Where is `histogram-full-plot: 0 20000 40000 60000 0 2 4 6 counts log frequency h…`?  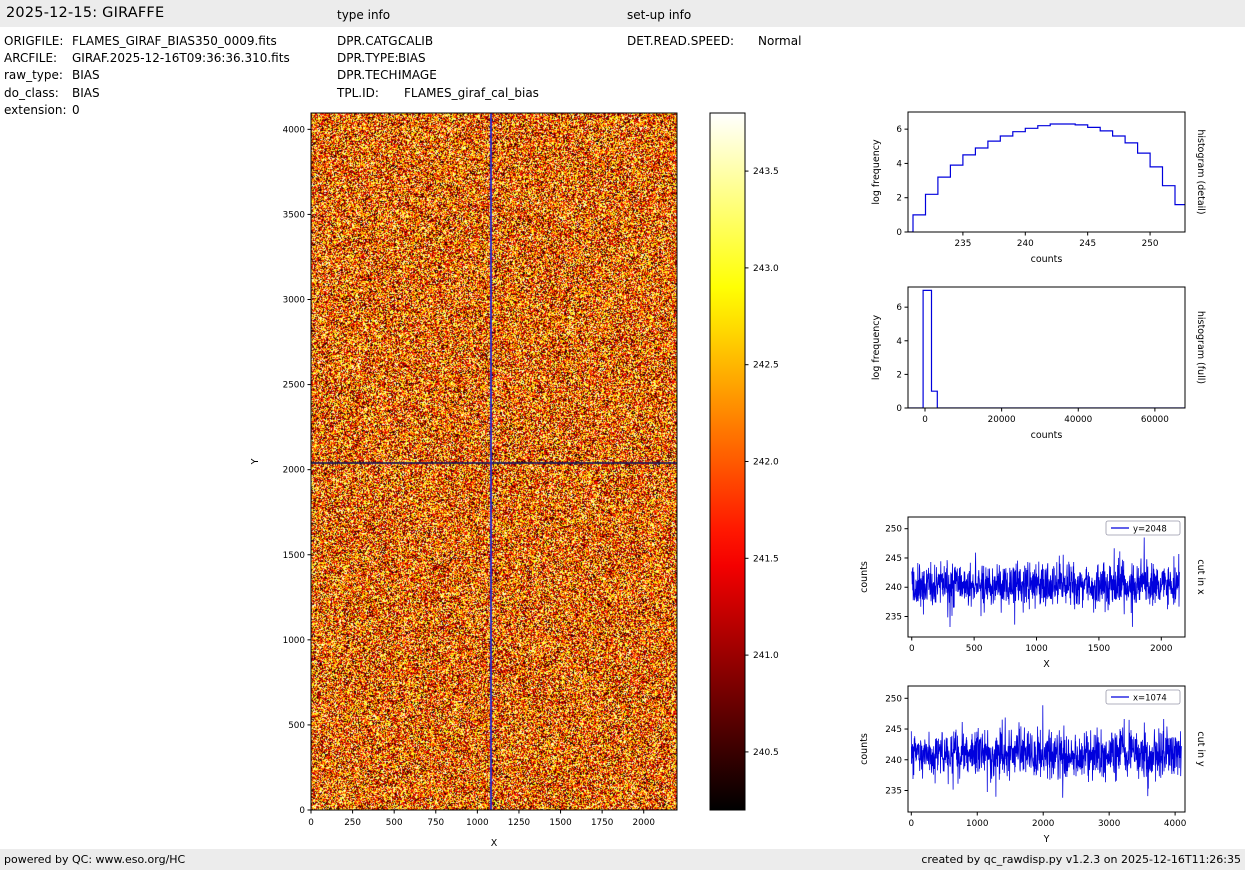
histogram-full-plot: 0 20000 40000 60000 0 2 4 6 counts log frequency h… is located at coordinates (1038, 363).